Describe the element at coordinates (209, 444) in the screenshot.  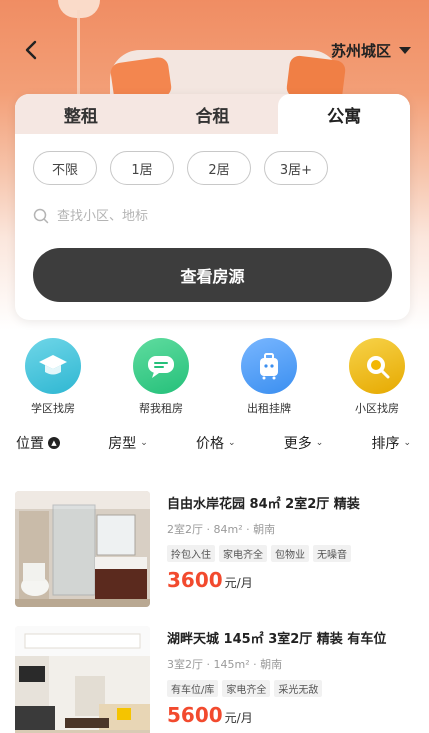
I see `filter-label: 价格` at that location.